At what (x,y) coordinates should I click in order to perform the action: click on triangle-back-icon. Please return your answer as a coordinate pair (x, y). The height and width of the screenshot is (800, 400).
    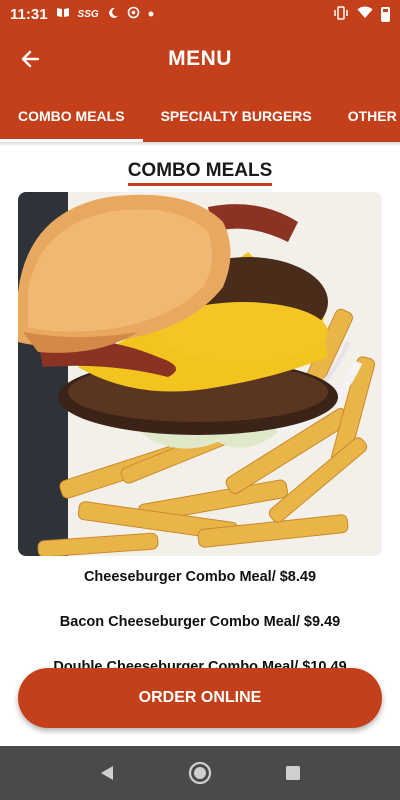
    Looking at the image, I should click on (106, 773).